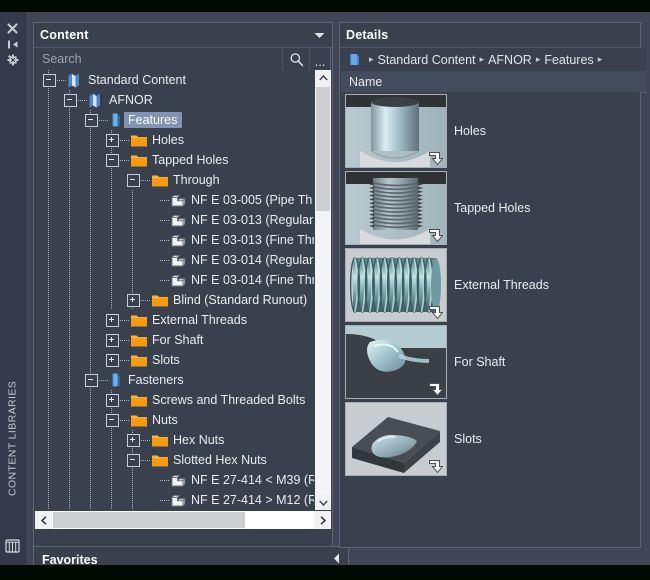  I want to click on details-row: External Threads, so click(490, 284).